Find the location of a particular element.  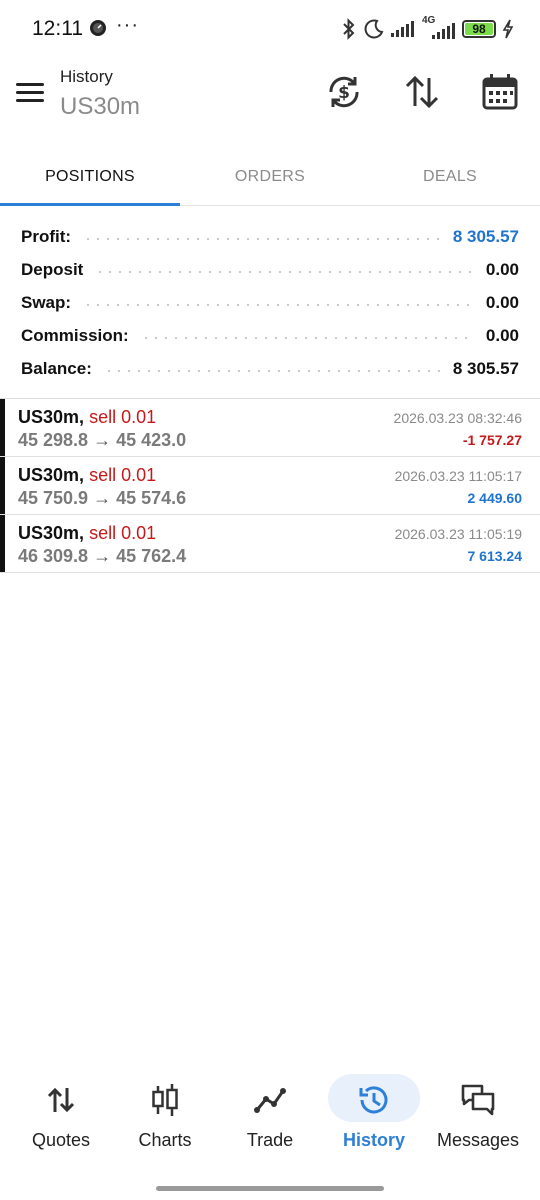

nav-quotes-label: Quotes is located at coordinates (61, 1140).